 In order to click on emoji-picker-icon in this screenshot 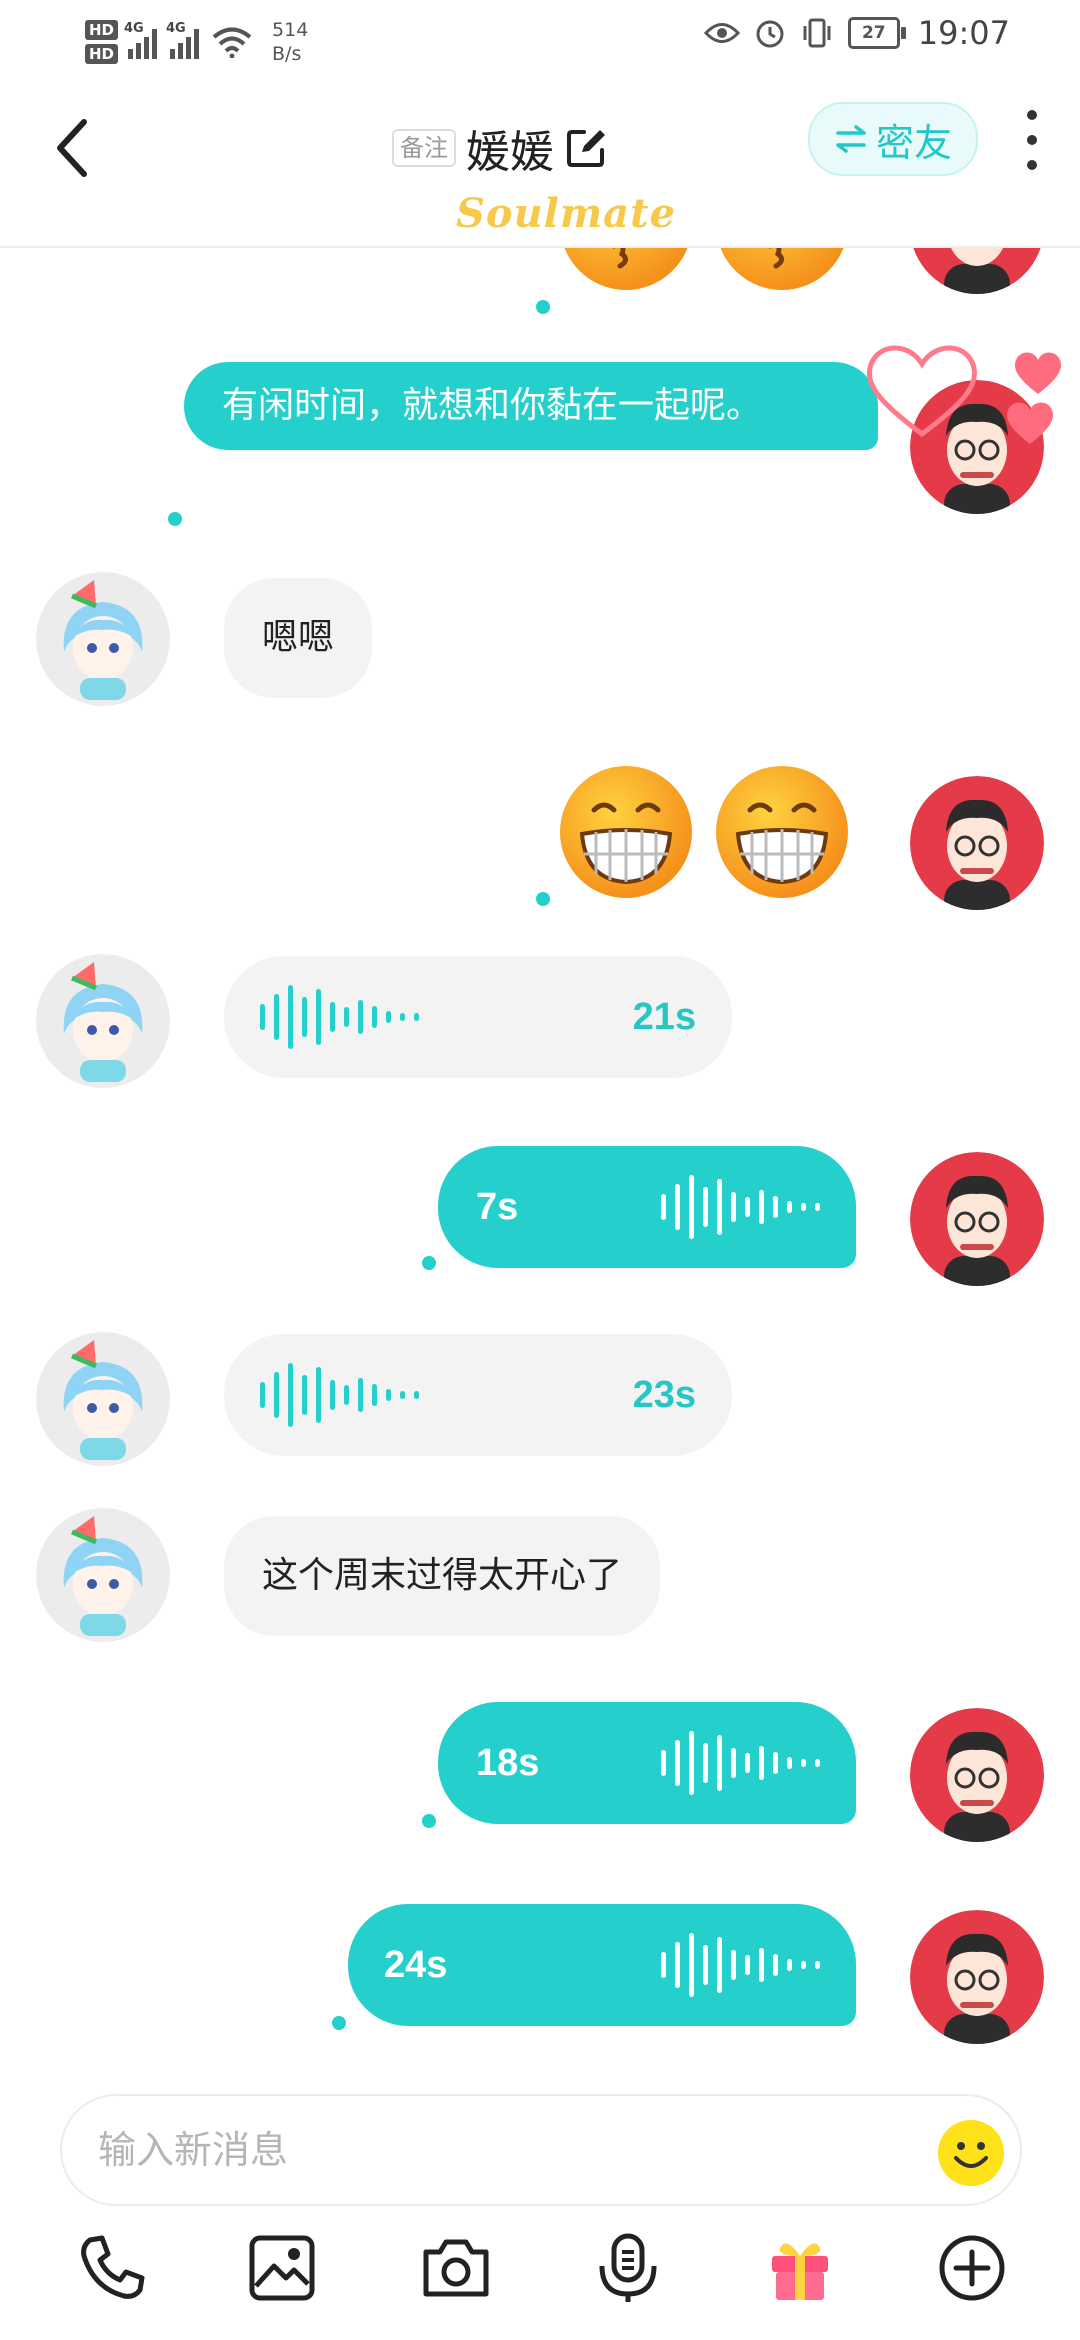, I will do `click(971, 2153)`.